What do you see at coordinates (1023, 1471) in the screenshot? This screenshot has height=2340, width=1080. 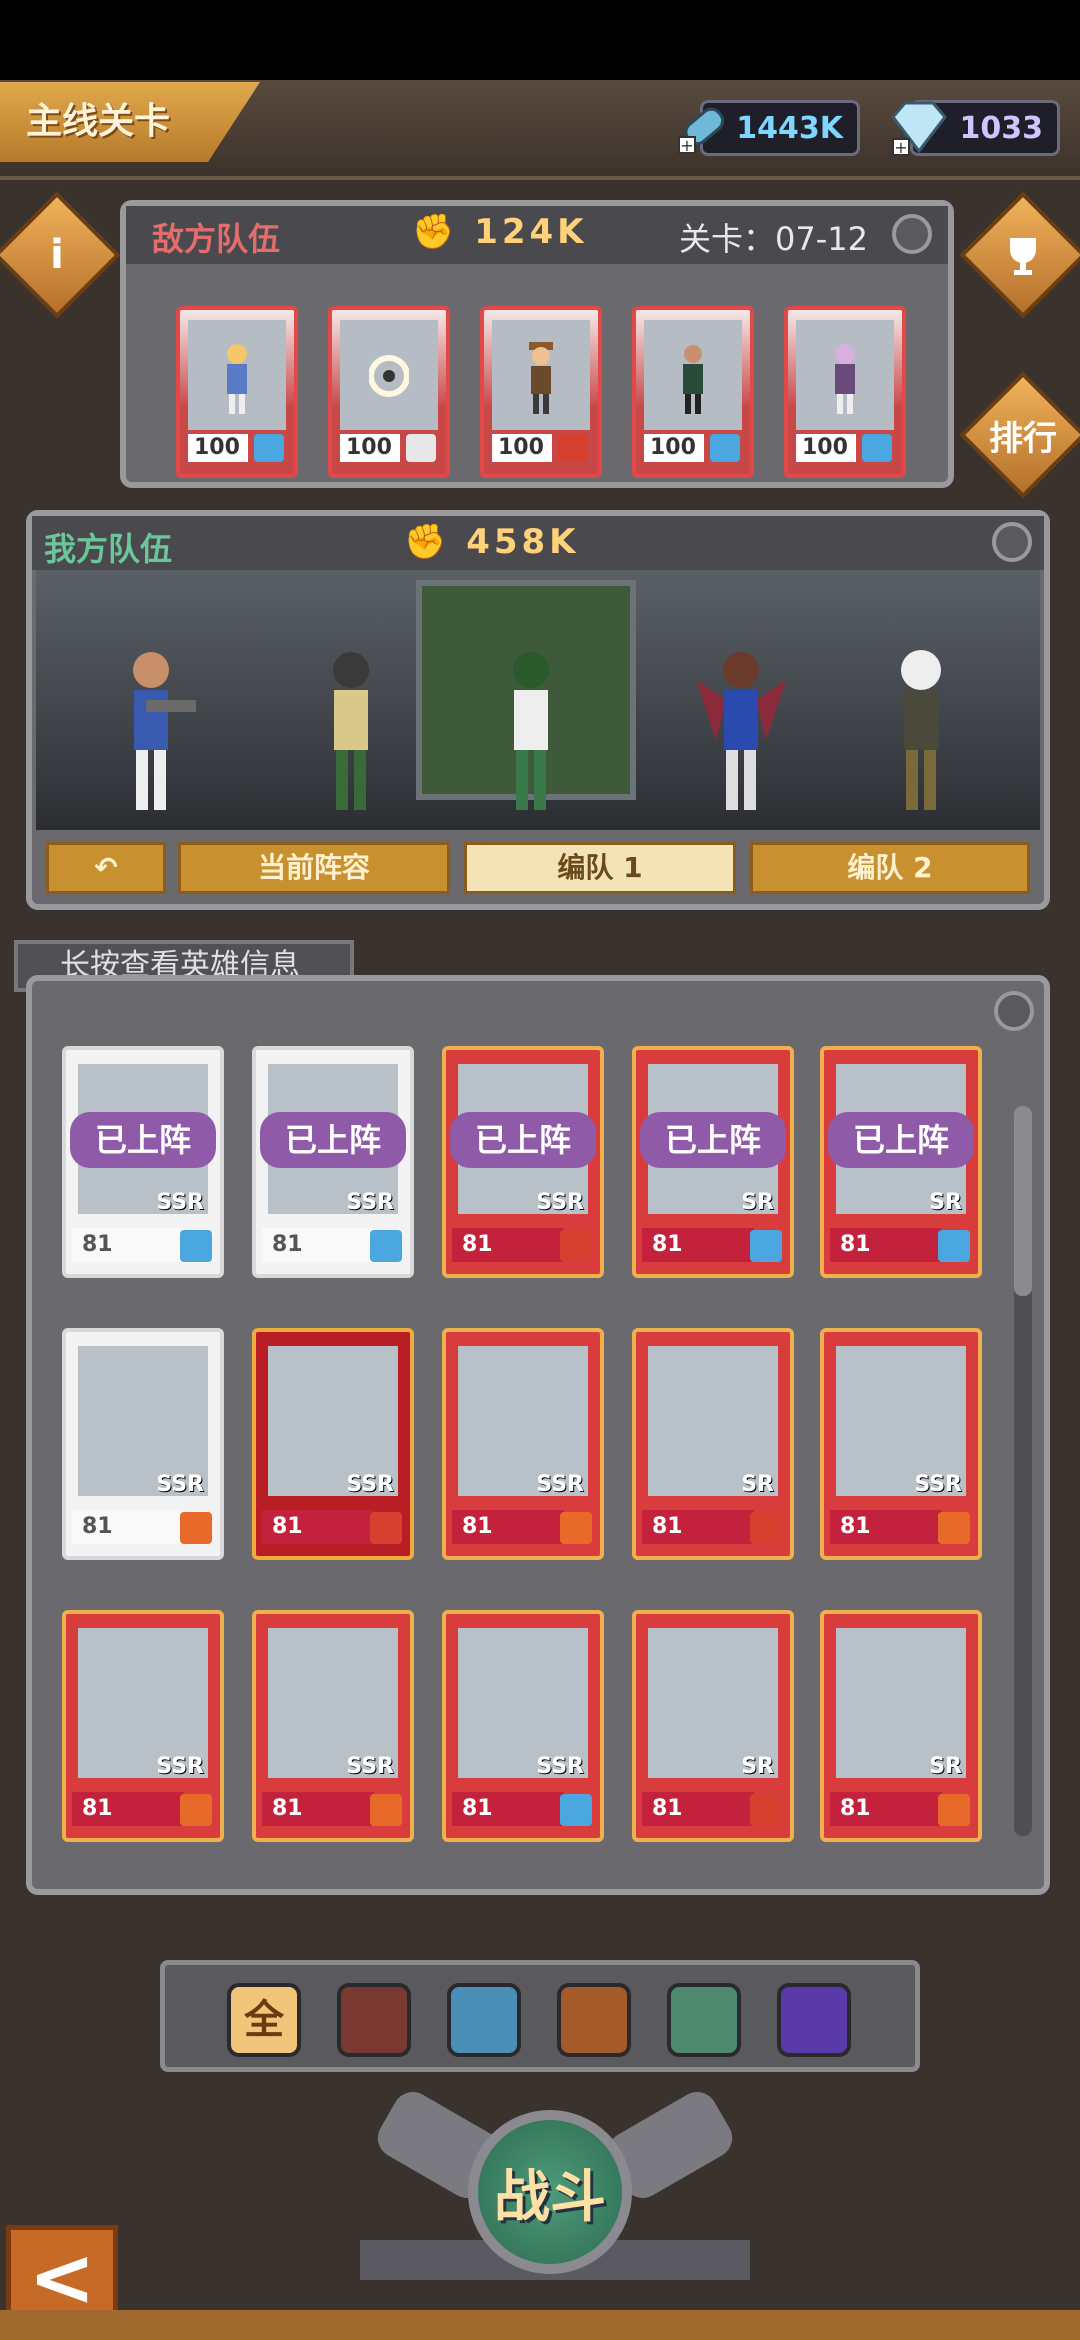 I see `hero-list-scrollbar` at bounding box center [1023, 1471].